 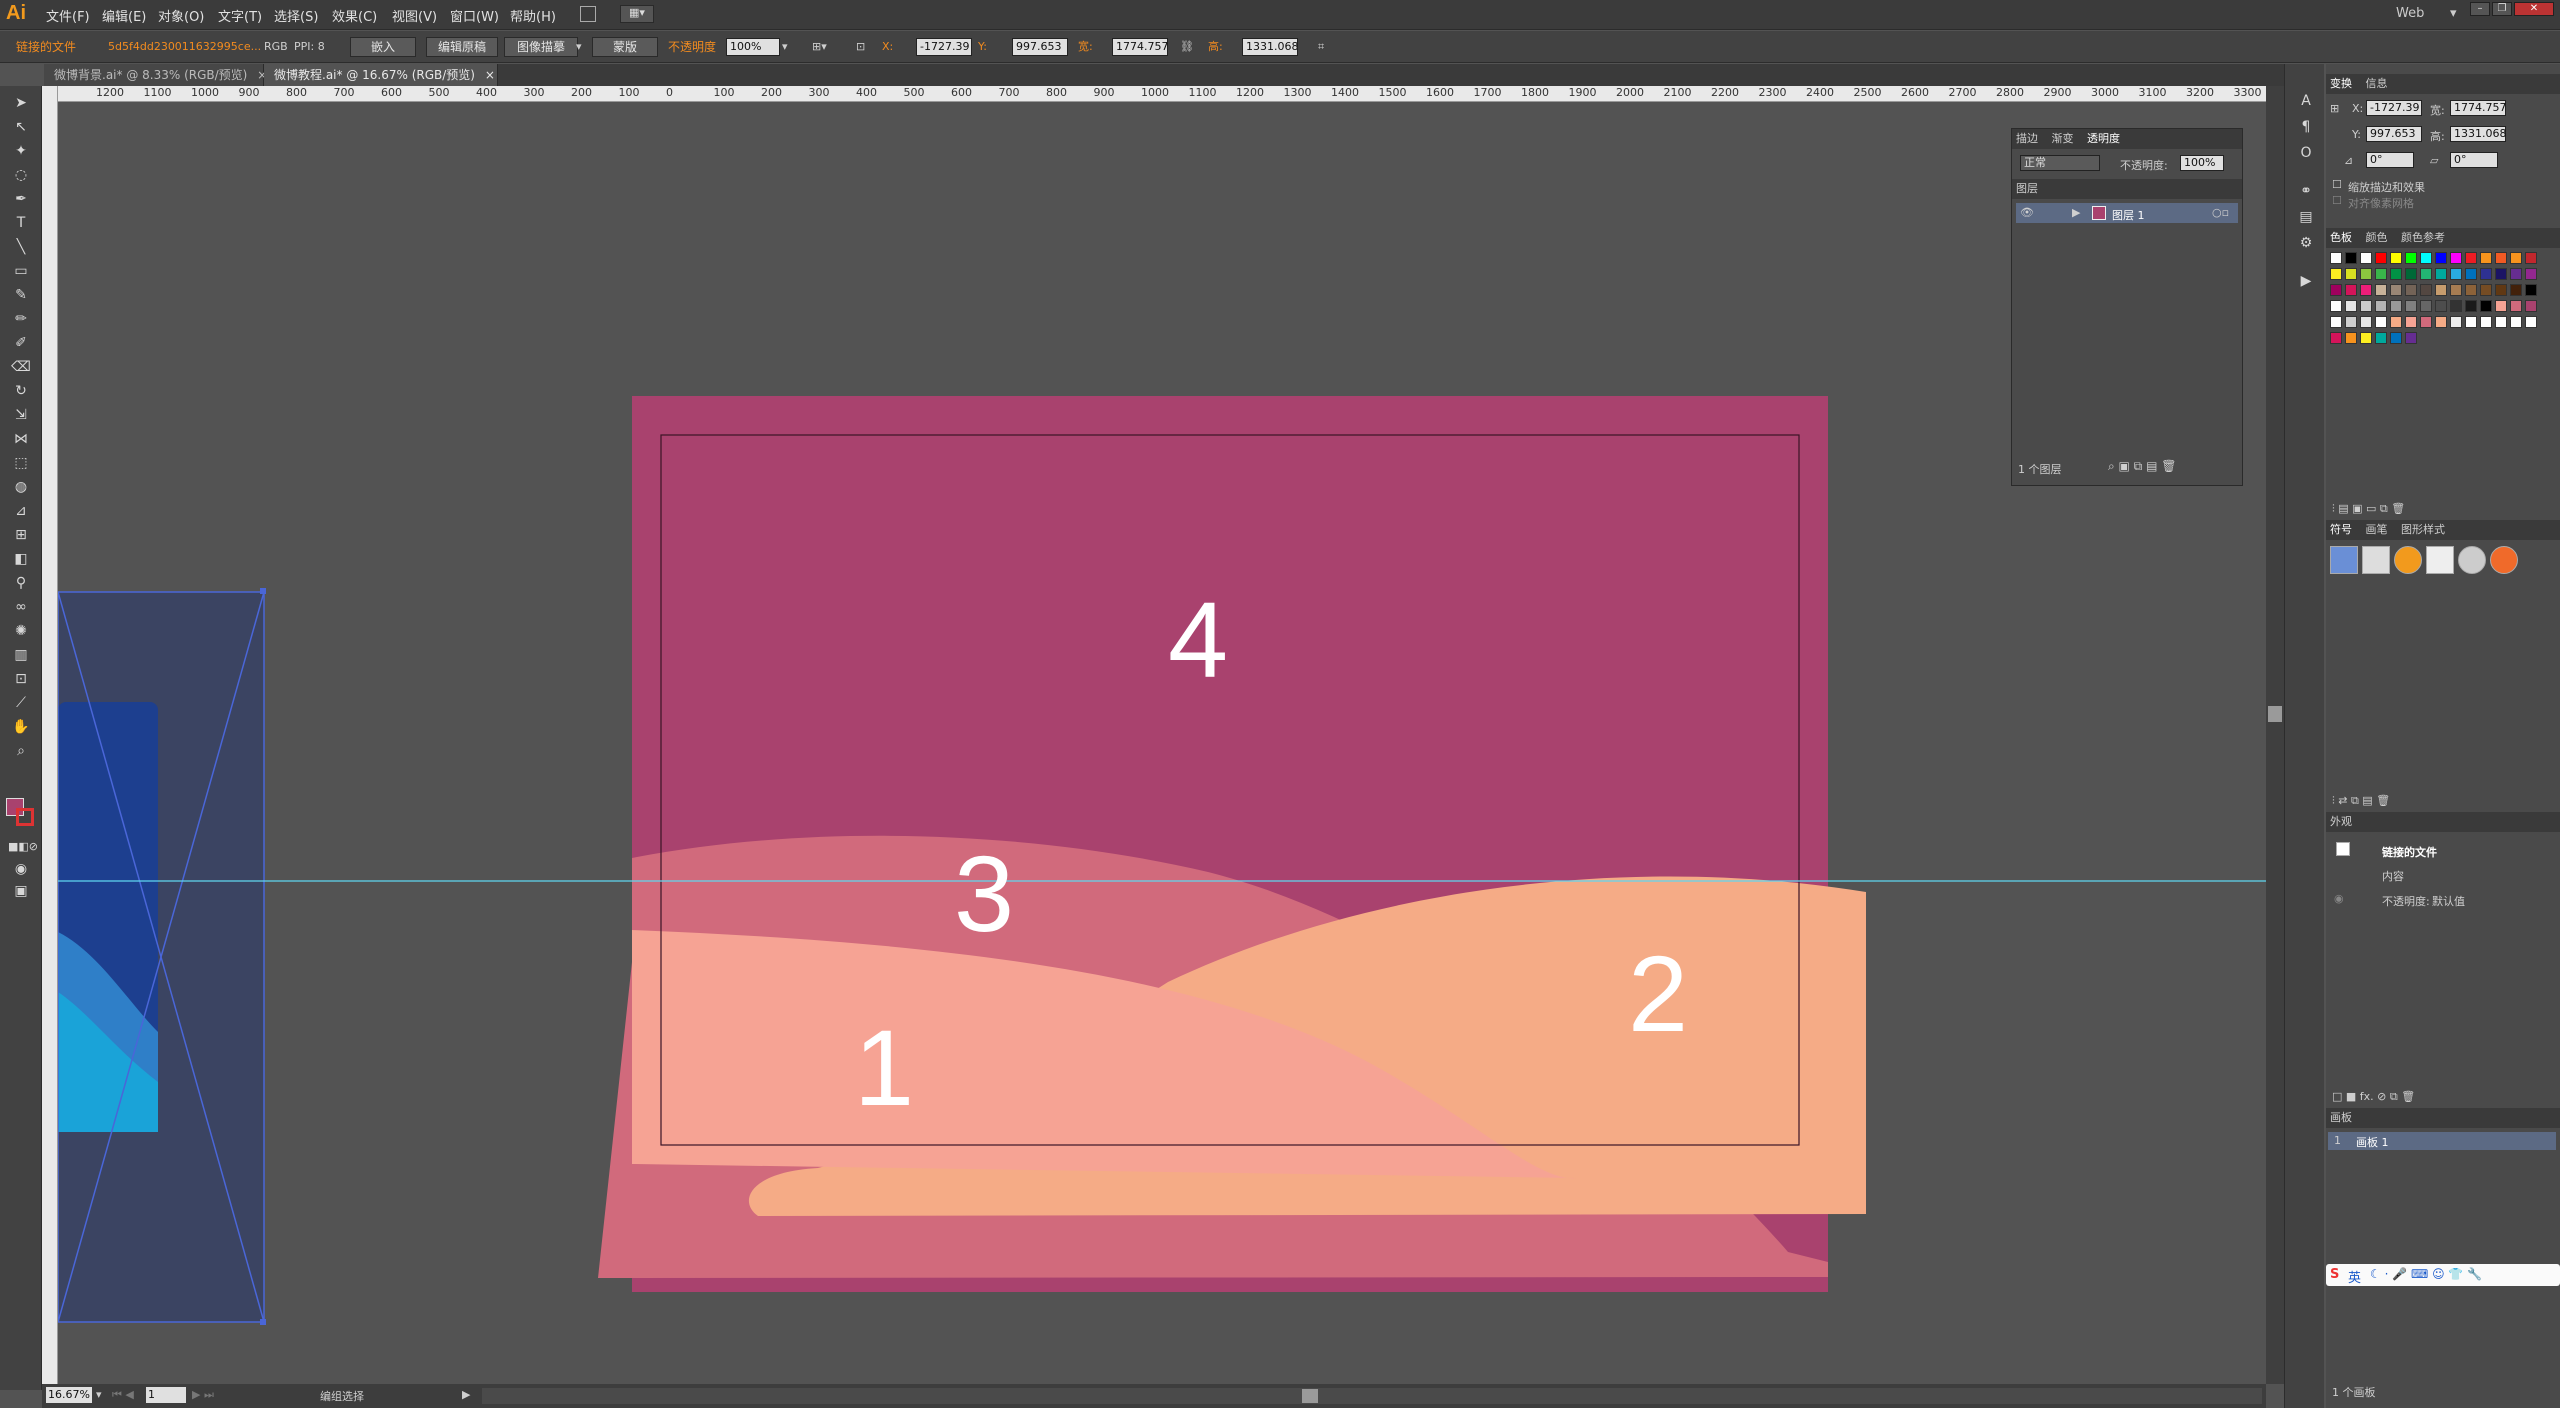 I want to click on menu-type: 文字(T), so click(x=240, y=15).